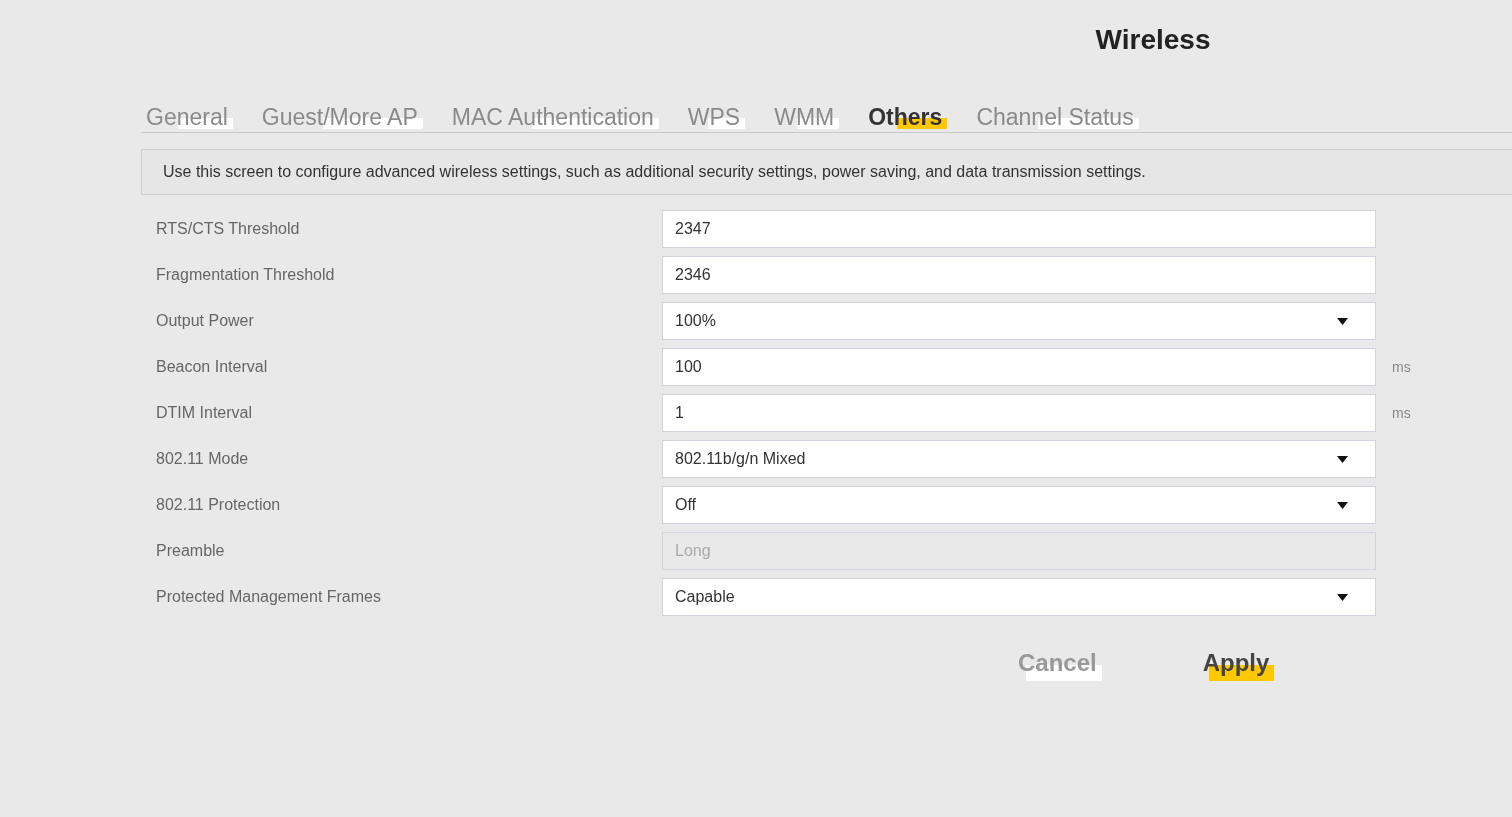 The width and height of the screenshot is (1512, 817). What do you see at coordinates (1019, 597) in the screenshot?
I see `dropdown: Capable` at bounding box center [1019, 597].